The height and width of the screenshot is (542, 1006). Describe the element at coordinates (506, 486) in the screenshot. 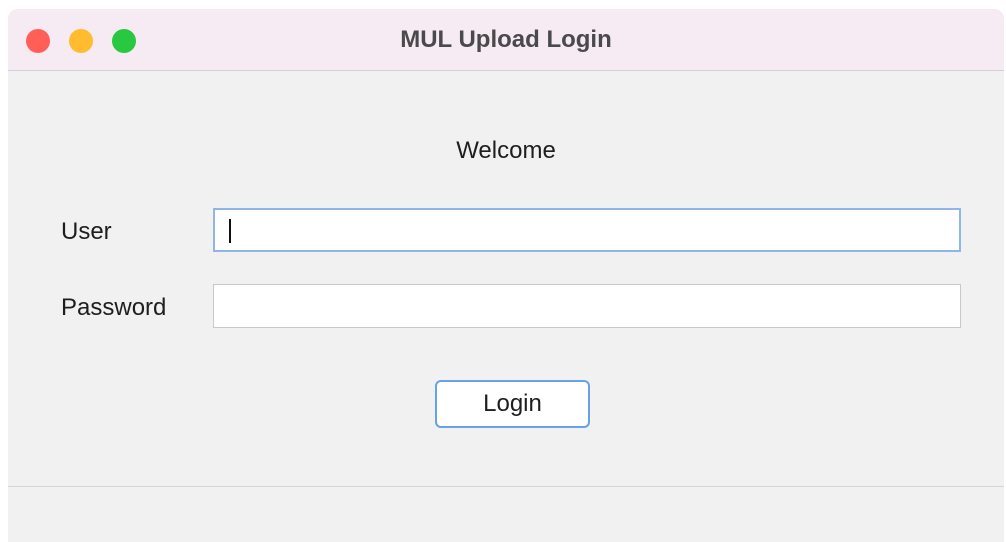

I see `footer-divider` at that location.